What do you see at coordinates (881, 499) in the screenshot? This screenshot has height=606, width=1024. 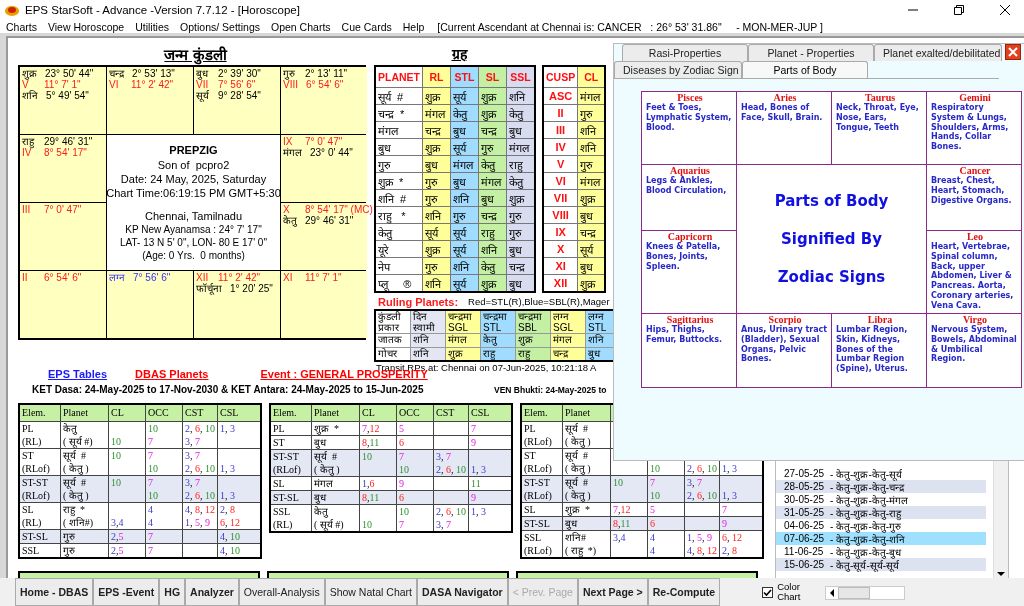 I see `period-list-item: 30-05-25 - केतु-शुक्र-केतु-मंगल` at bounding box center [881, 499].